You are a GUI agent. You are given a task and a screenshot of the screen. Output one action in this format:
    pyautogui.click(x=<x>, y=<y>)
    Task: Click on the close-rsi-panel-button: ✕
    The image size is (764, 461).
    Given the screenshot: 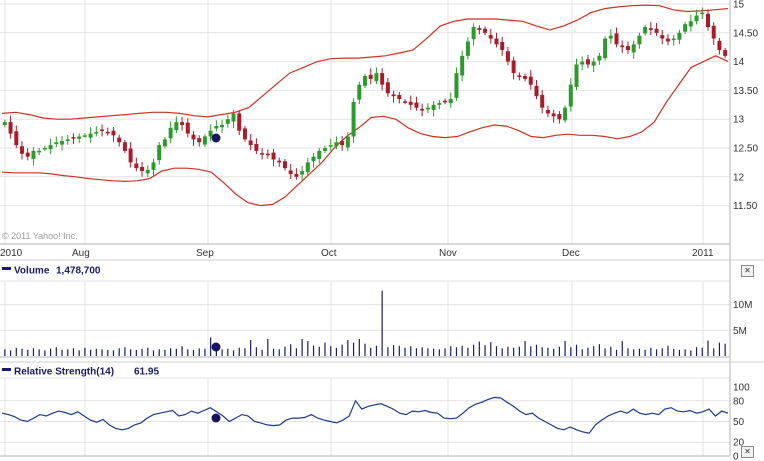 What is the action you would take?
    pyautogui.click(x=747, y=452)
    